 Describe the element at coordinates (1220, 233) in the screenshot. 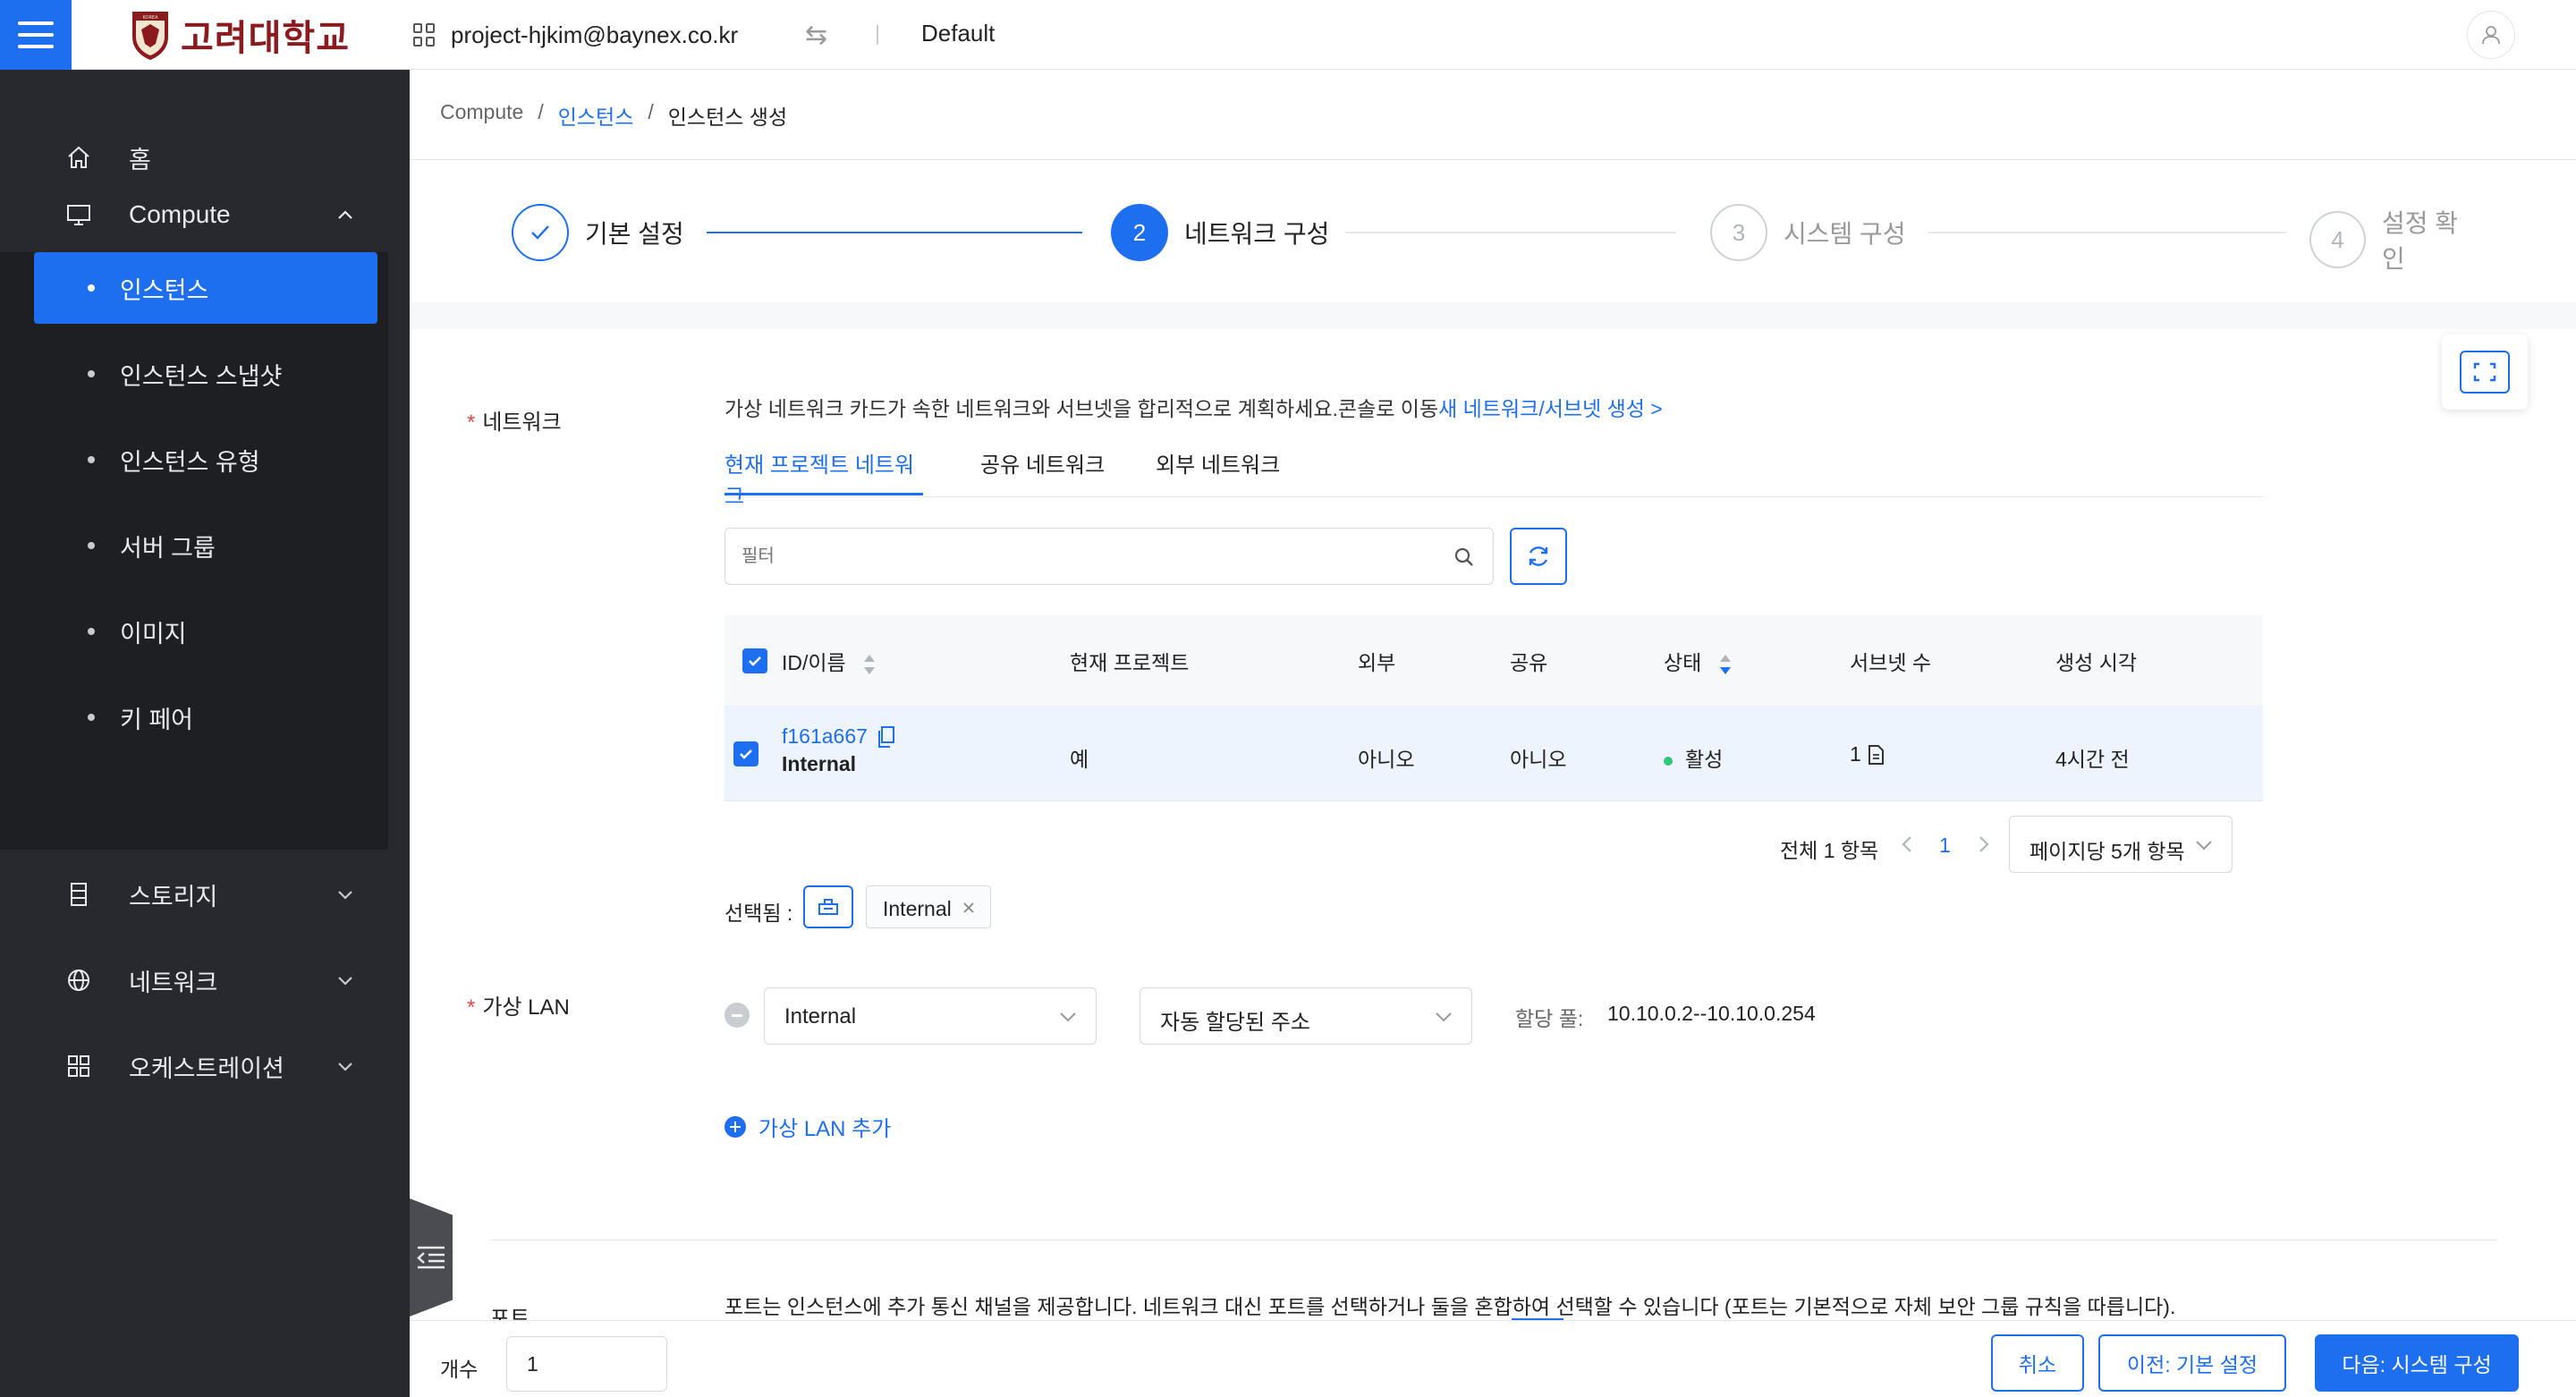

I see `step-network-config: 2 네트워크 구성` at that location.